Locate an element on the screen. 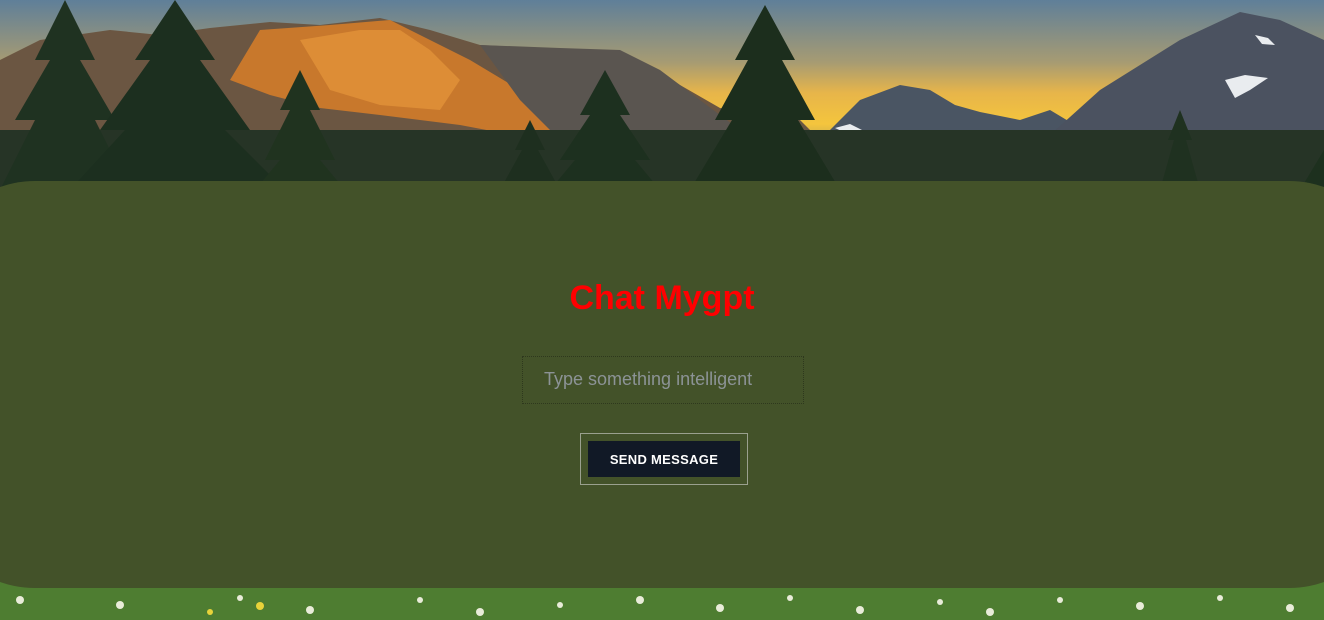 The height and width of the screenshot is (620, 1324). message-input is located at coordinates (663, 380).